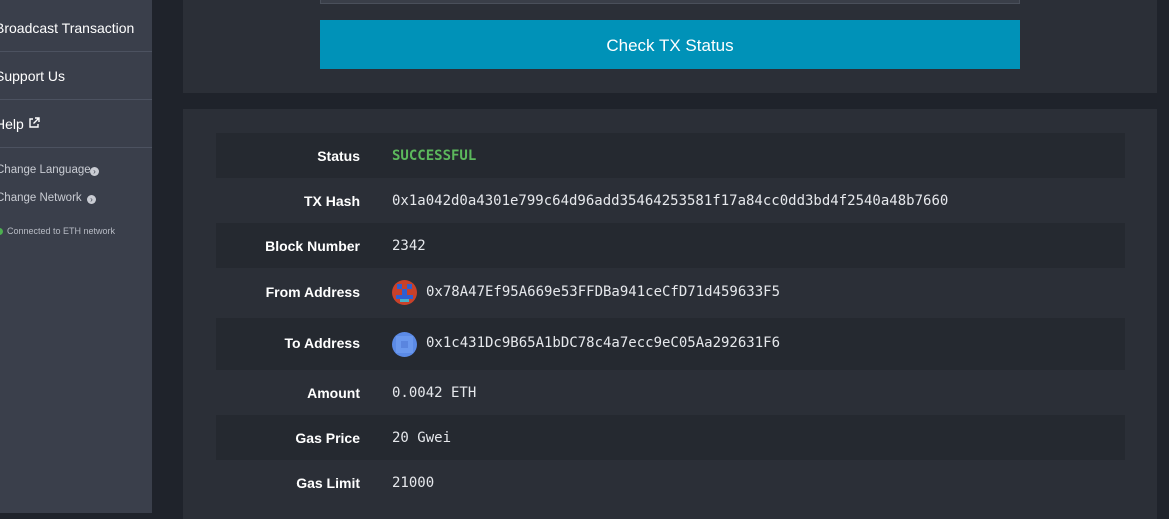 The height and width of the screenshot is (519, 1169). I want to click on sidebar-item-label: Support Us, so click(33, 76).